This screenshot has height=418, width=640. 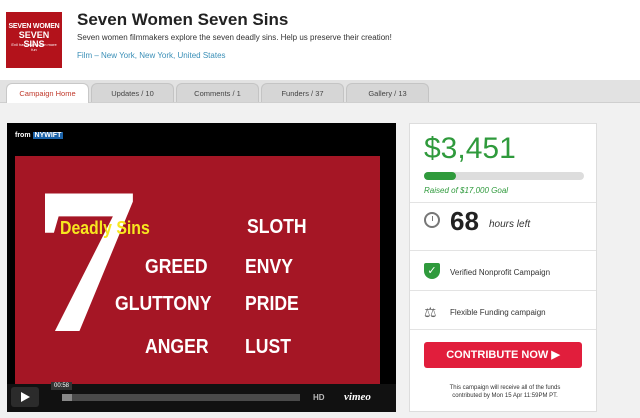 I want to click on tab-funders: Funders / 37, so click(x=302, y=92).